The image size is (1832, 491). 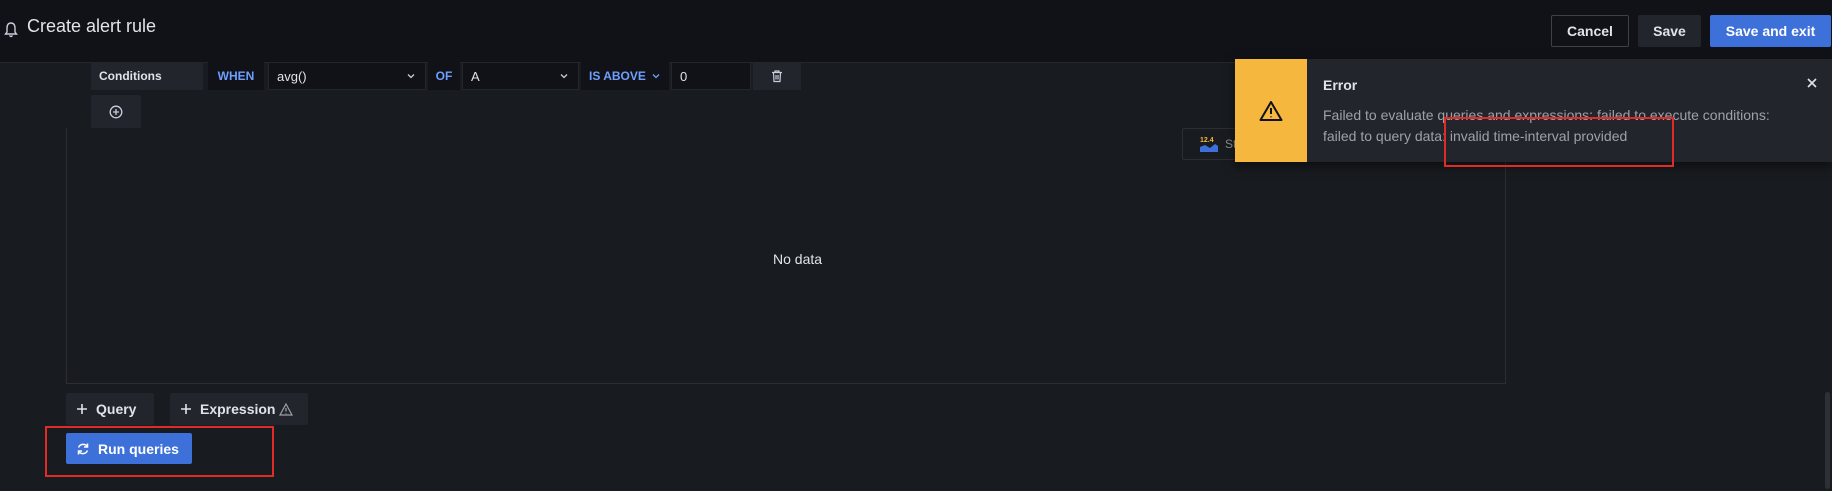 I want to click on cancel-button: Cancel, so click(x=1590, y=31).